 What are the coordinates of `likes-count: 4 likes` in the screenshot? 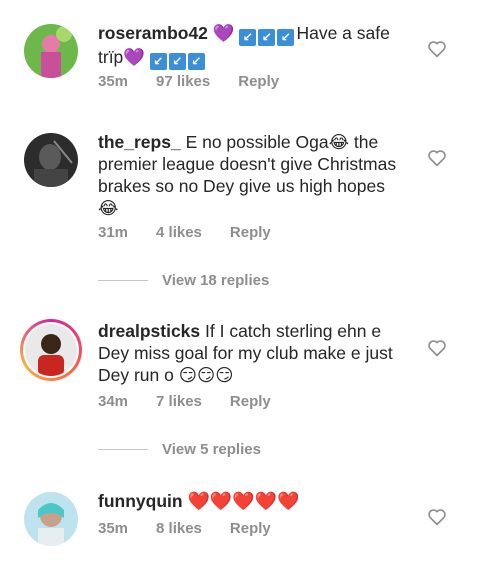 It's located at (179, 232).